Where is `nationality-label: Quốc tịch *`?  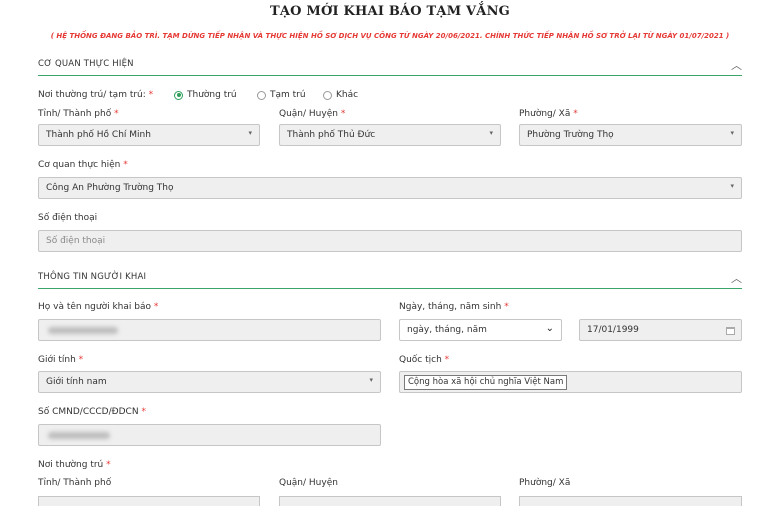
nationality-label: Quốc tịch * is located at coordinates (424, 360).